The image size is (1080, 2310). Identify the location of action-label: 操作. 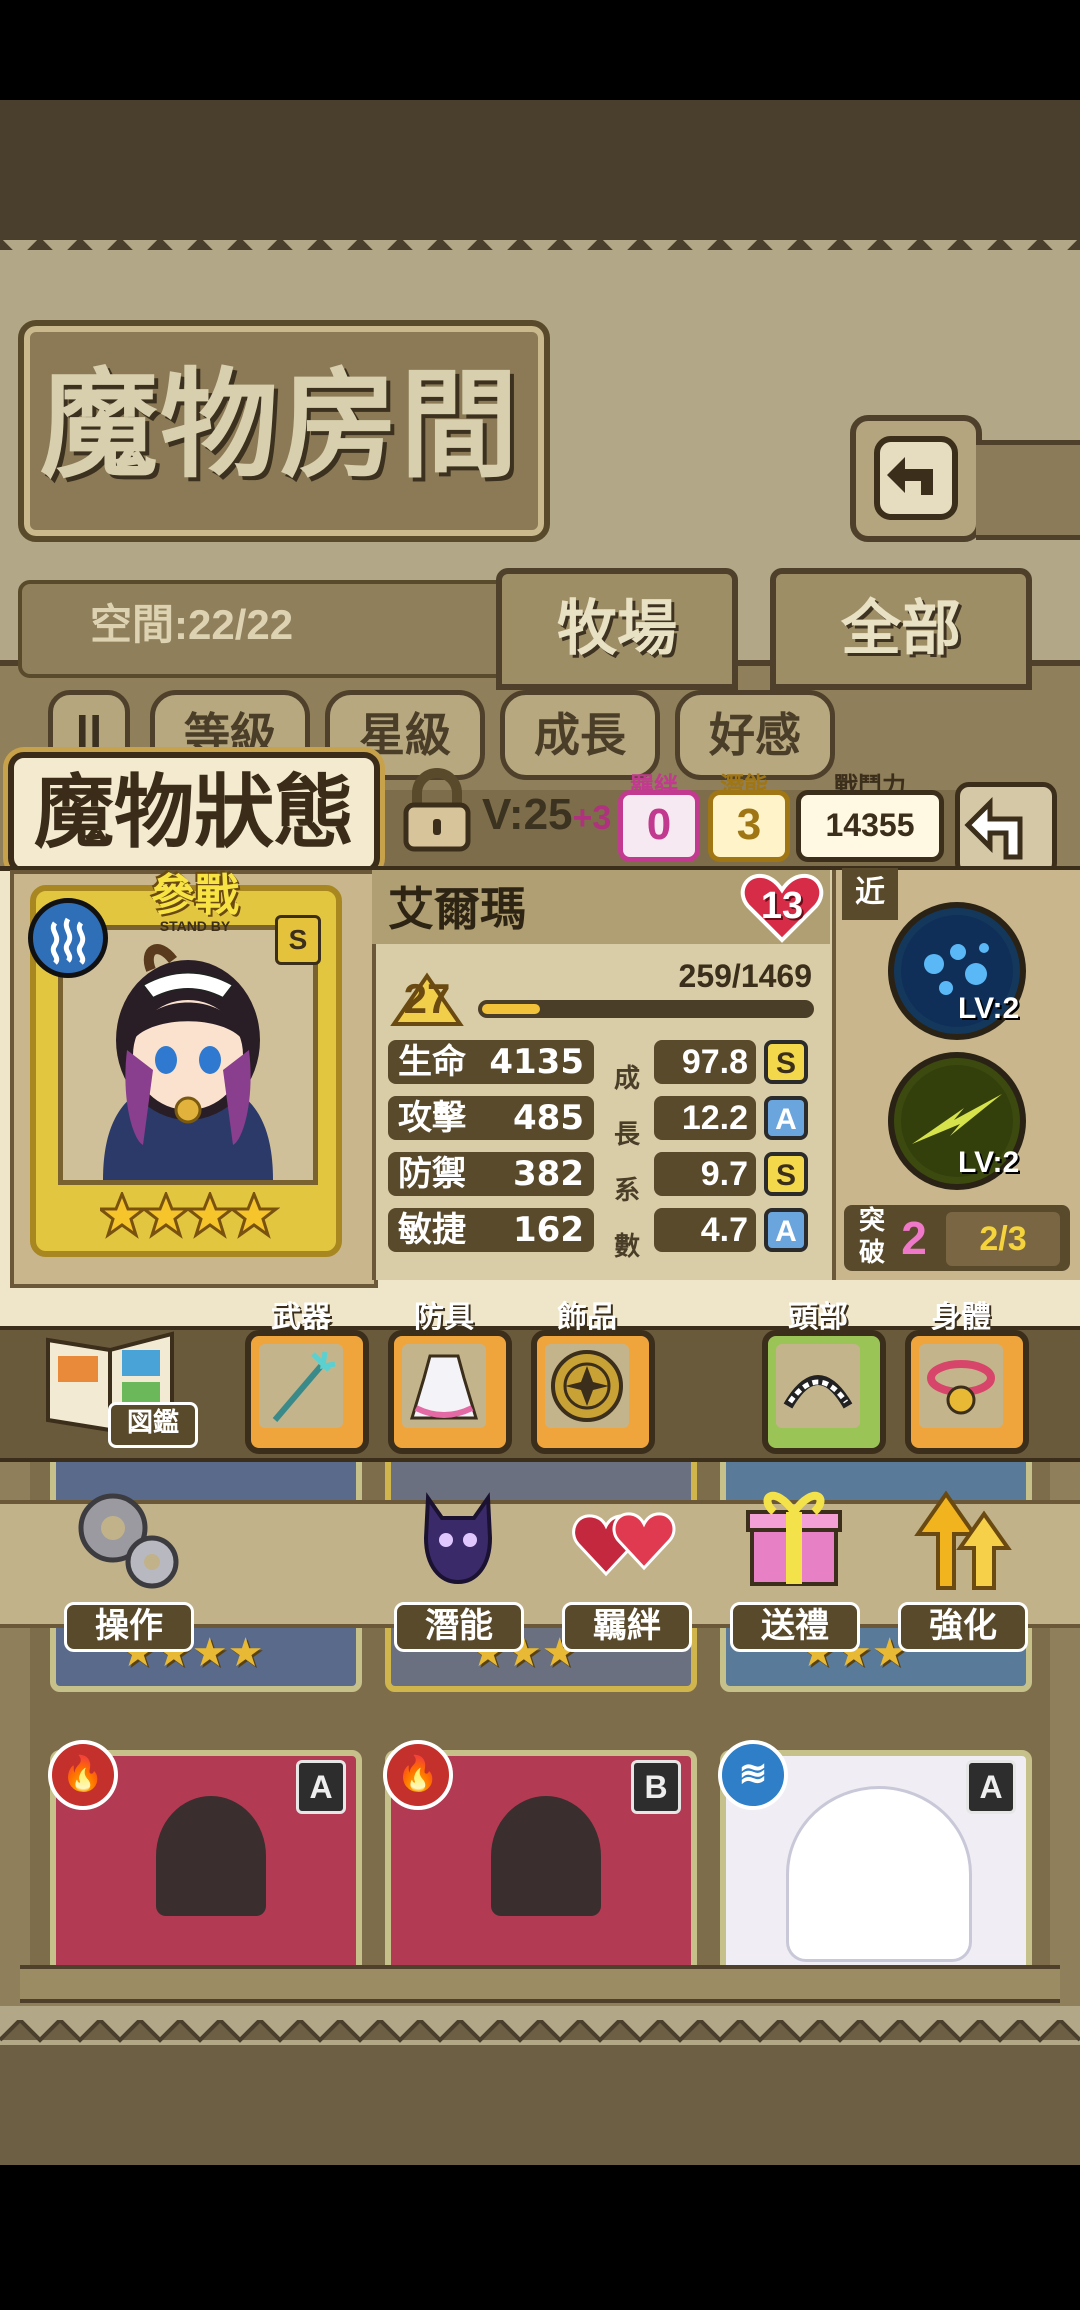
(129, 1627).